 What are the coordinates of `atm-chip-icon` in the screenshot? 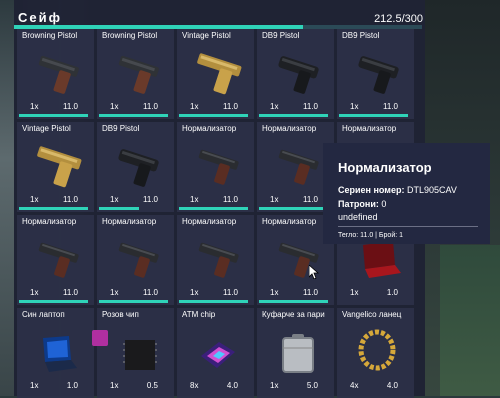 It's located at (218, 355).